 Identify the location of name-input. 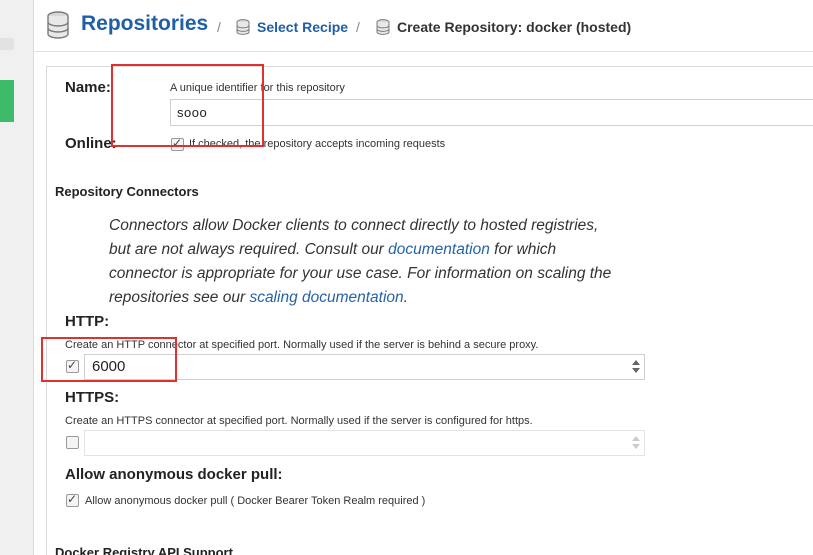
(491, 112).